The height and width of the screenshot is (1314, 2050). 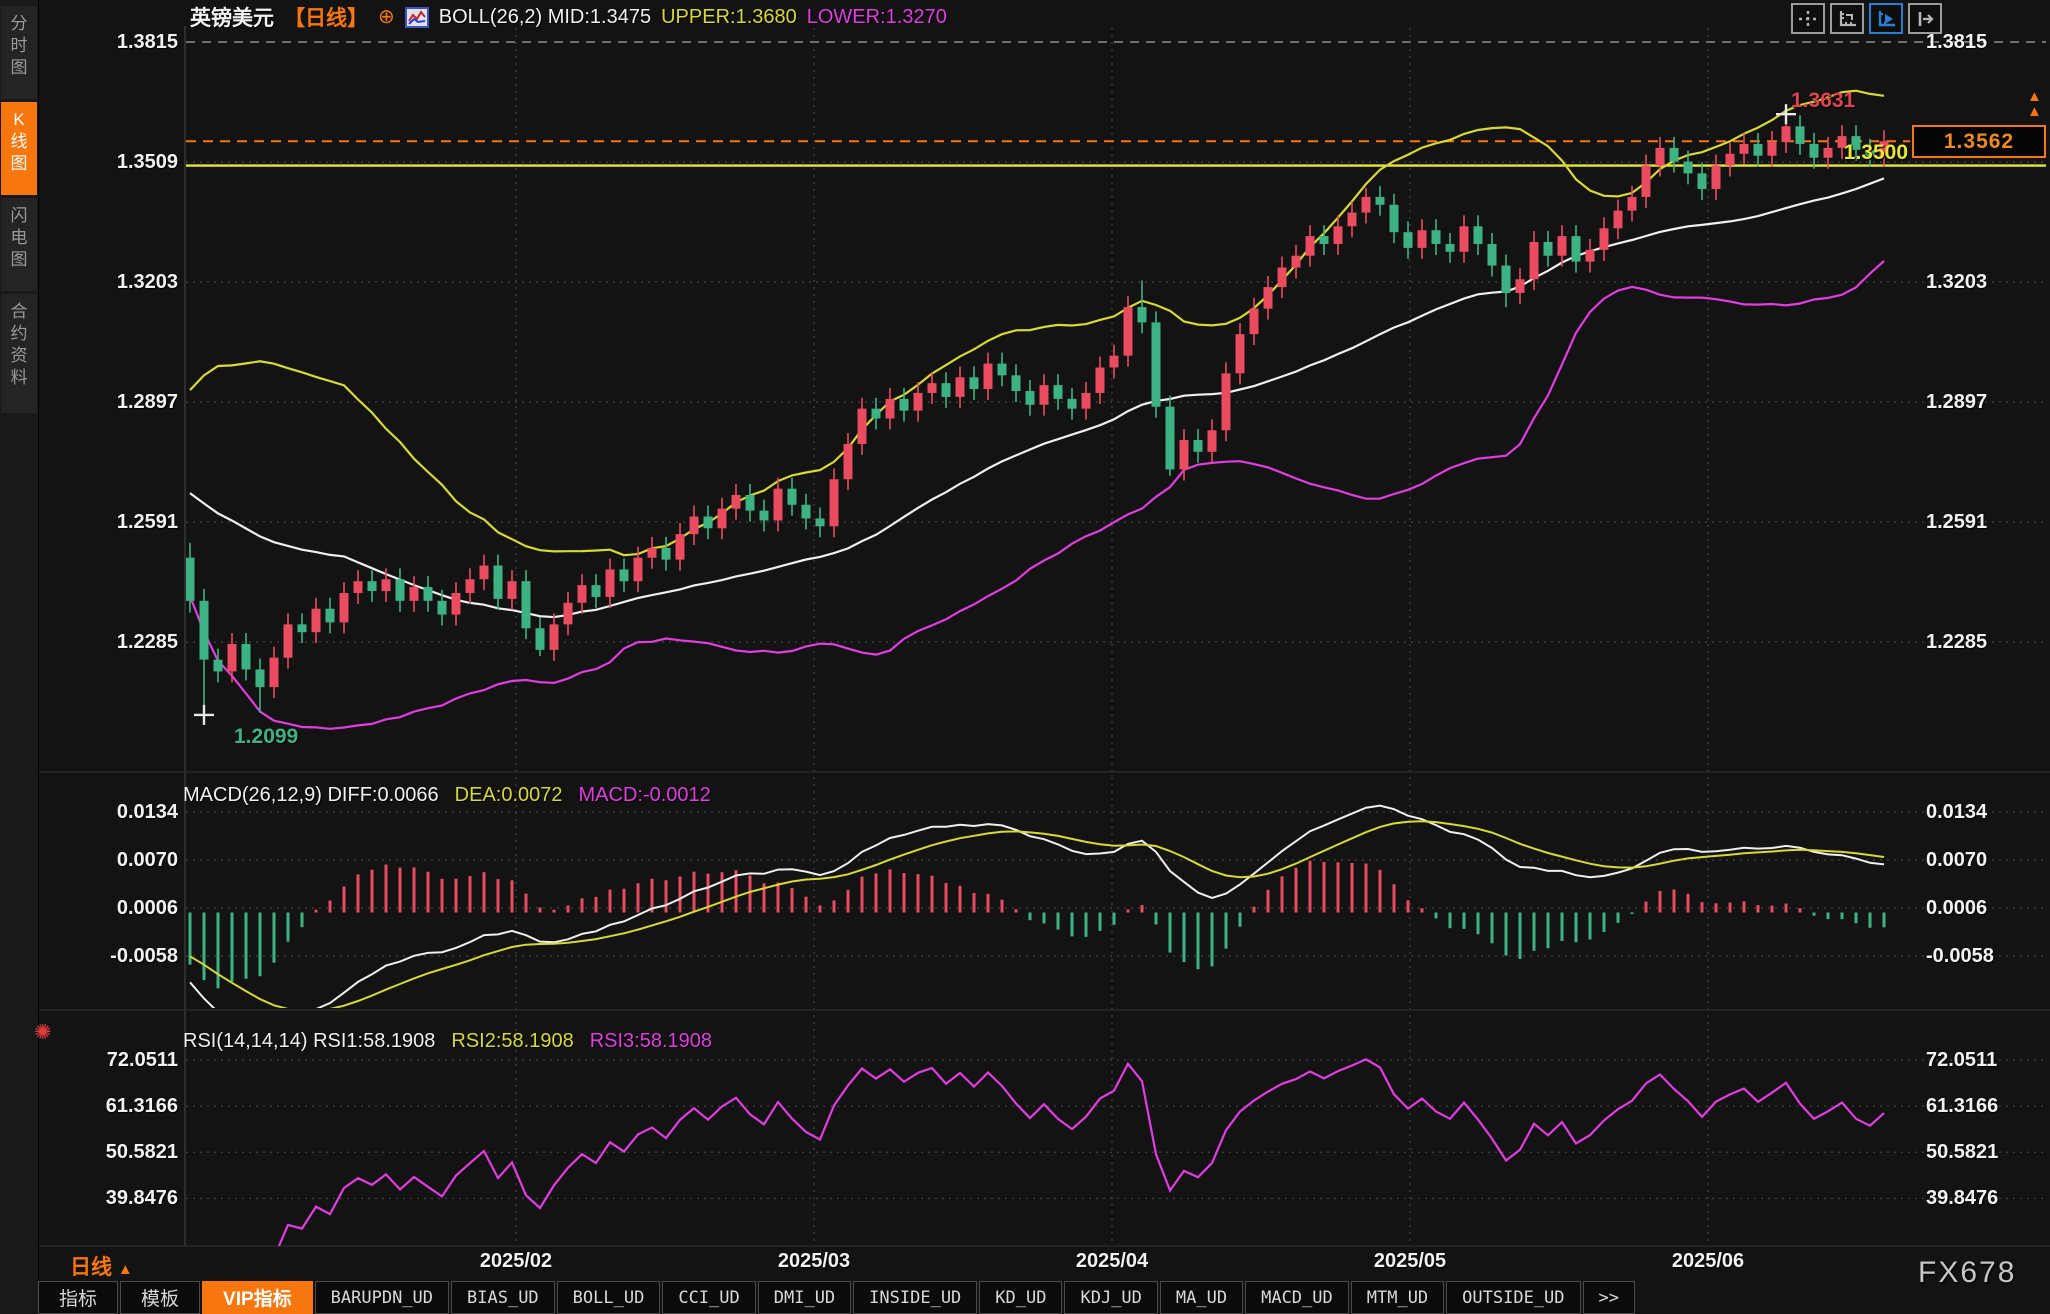 I want to click on rsi-pane, so click(x=1081, y=1152).